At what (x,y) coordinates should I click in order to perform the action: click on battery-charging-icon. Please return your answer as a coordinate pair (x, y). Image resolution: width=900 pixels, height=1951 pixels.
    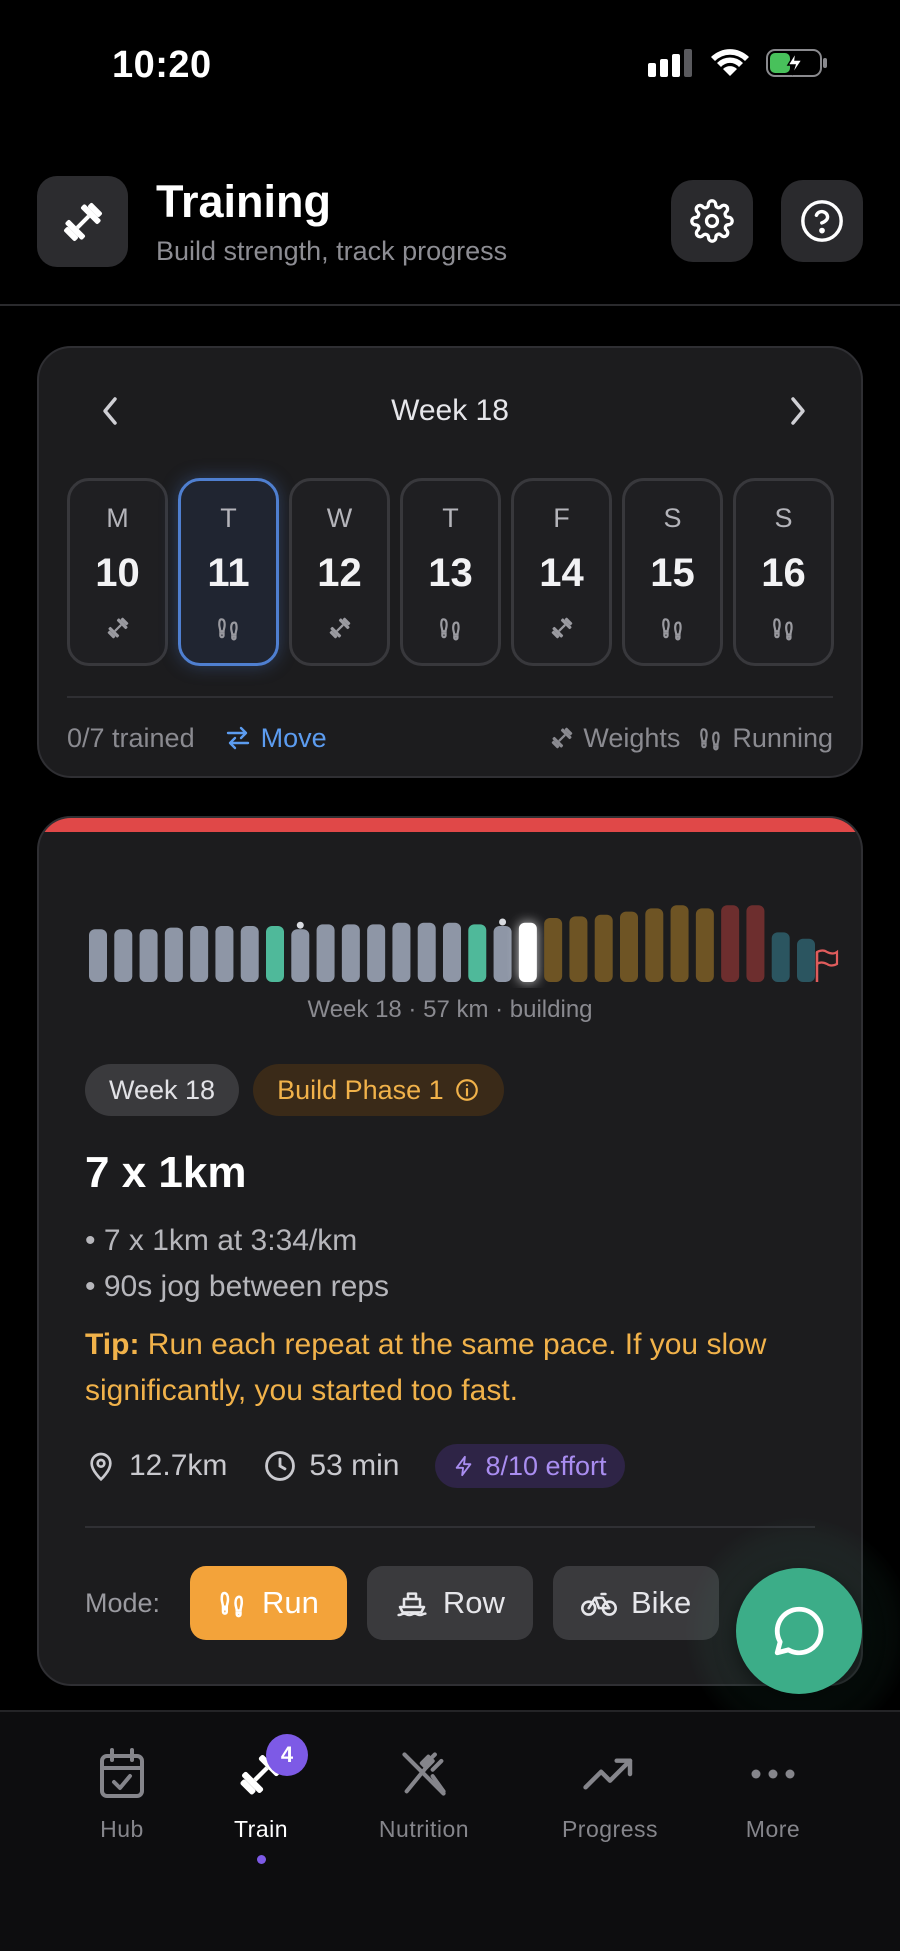
    Looking at the image, I should click on (796, 63).